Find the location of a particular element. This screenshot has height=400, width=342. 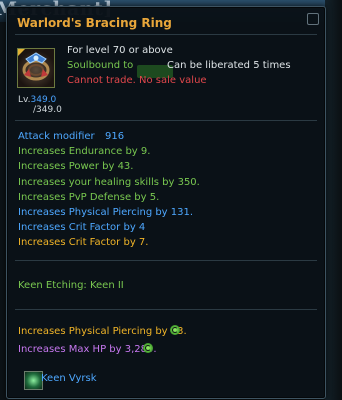

bonus-line: Increases Physical Piercing by 33. is located at coordinates (102, 331).